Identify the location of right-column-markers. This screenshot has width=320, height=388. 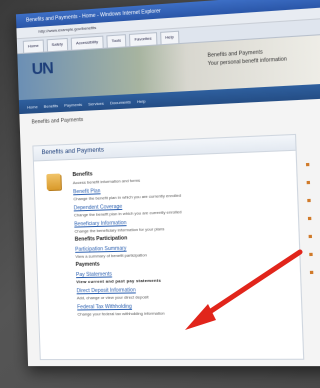
(312, 225).